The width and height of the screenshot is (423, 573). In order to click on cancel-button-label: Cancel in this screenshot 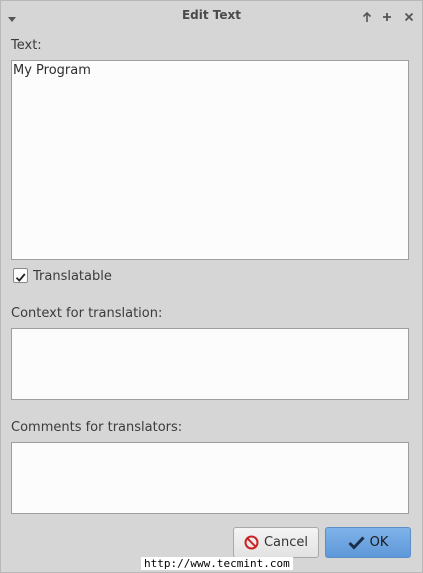, I will do `click(286, 542)`.